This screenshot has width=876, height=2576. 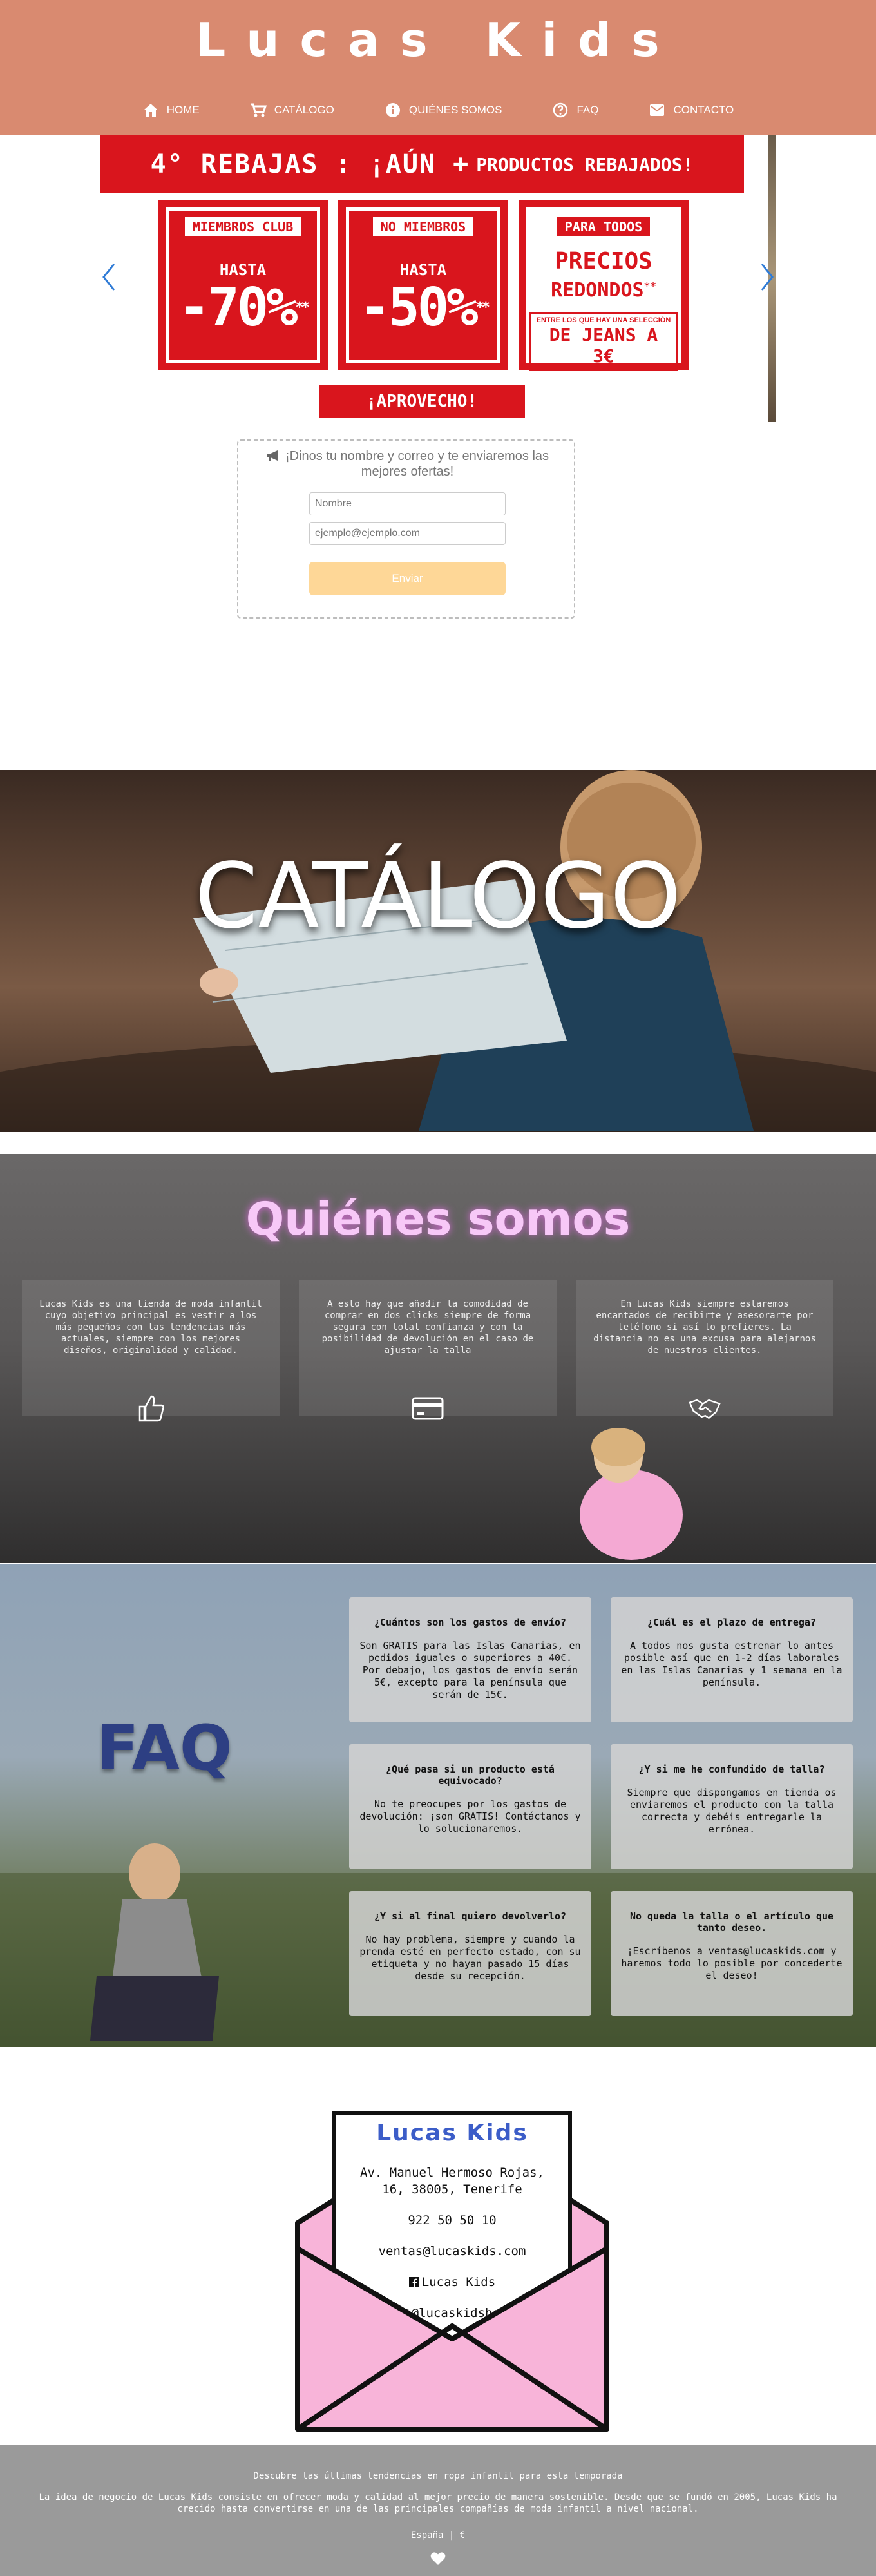 I want to click on faq-question: ¿Cuántos son los gastos de envío?, so click(x=470, y=1623).